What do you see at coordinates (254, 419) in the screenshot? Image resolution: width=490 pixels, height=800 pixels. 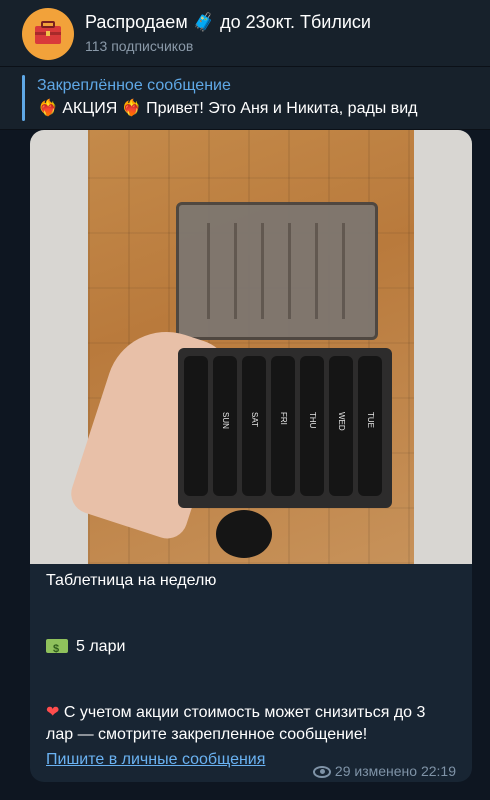 I see `pillbox-label-sat: SAT` at bounding box center [254, 419].